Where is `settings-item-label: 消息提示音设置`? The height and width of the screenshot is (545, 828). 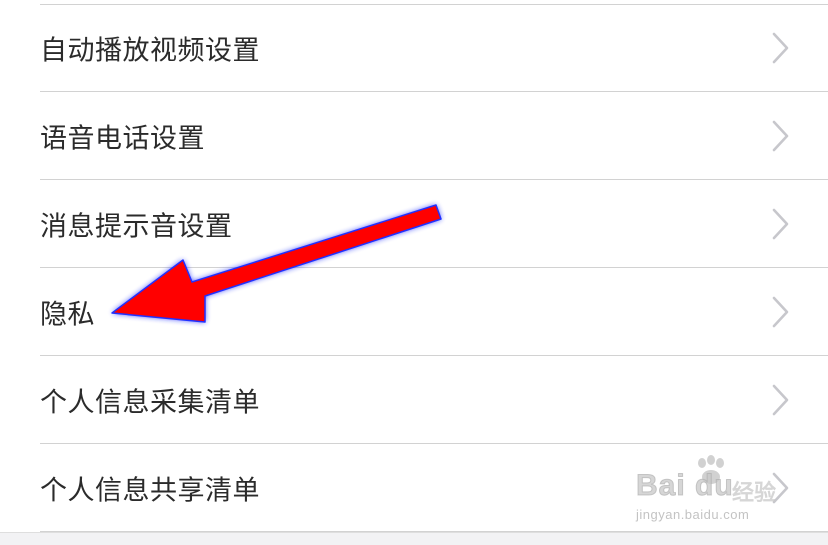 settings-item-label: 消息提示音设置 is located at coordinates (136, 227).